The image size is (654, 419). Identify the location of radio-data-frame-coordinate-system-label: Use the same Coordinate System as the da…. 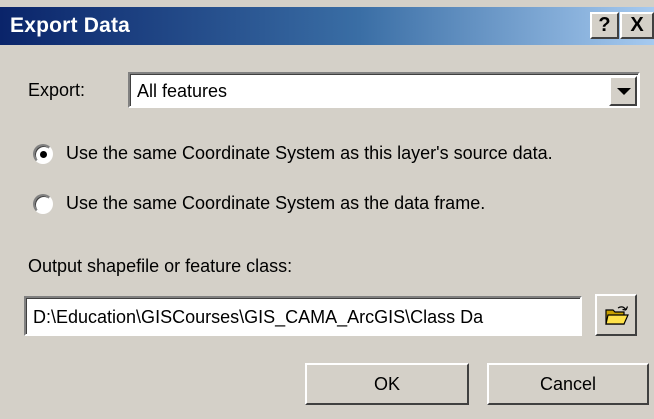
(275, 203).